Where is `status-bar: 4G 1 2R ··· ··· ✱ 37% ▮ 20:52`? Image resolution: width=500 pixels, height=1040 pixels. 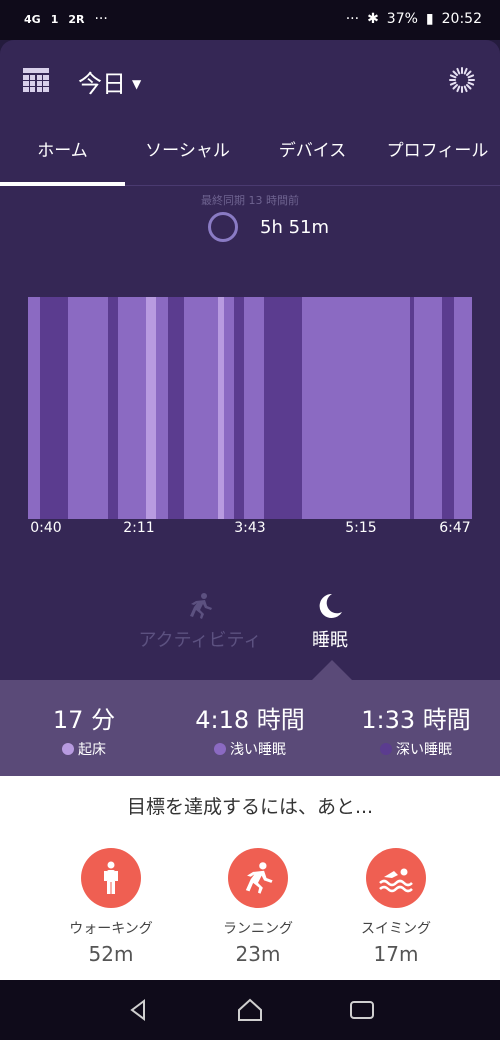 status-bar: 4G 1 2R ··· ··· ✱ 37% ▮ 20:52 is located at coordinates (250, 20).